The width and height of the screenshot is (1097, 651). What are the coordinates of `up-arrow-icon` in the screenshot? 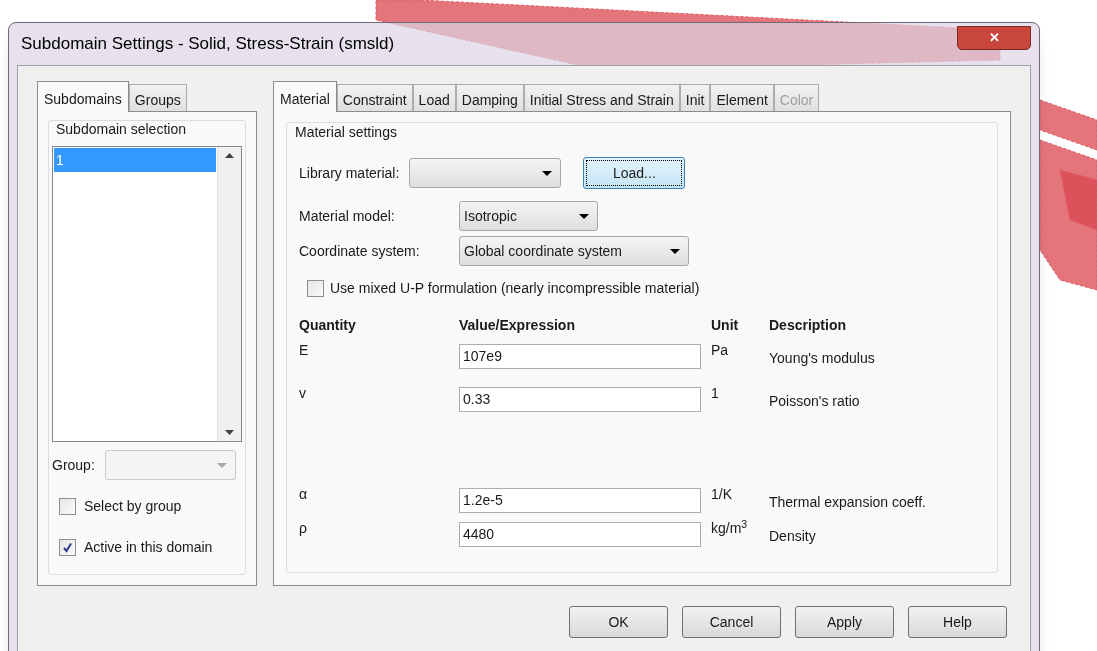 It's located at (229, 155).